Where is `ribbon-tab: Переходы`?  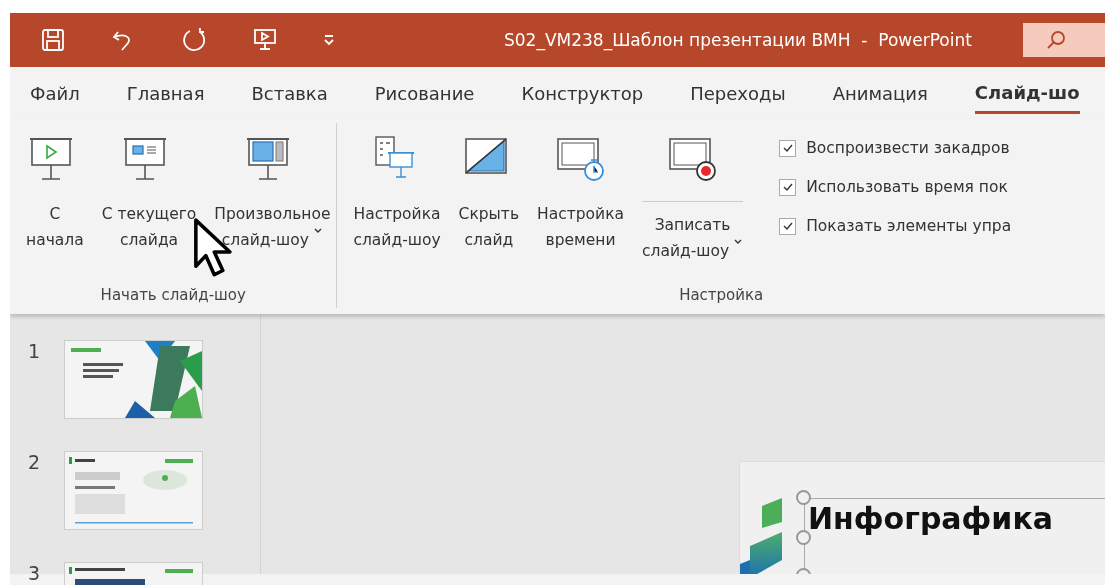 ribbon-tab: Переходы is located at coordinates (738, 92).